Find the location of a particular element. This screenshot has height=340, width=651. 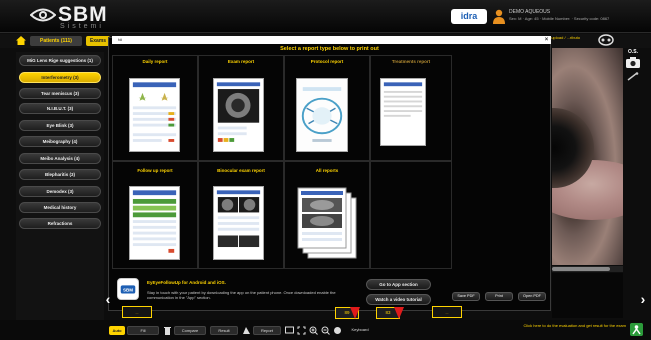

exam-report-thumbnail is located at coordinates (238, 115).